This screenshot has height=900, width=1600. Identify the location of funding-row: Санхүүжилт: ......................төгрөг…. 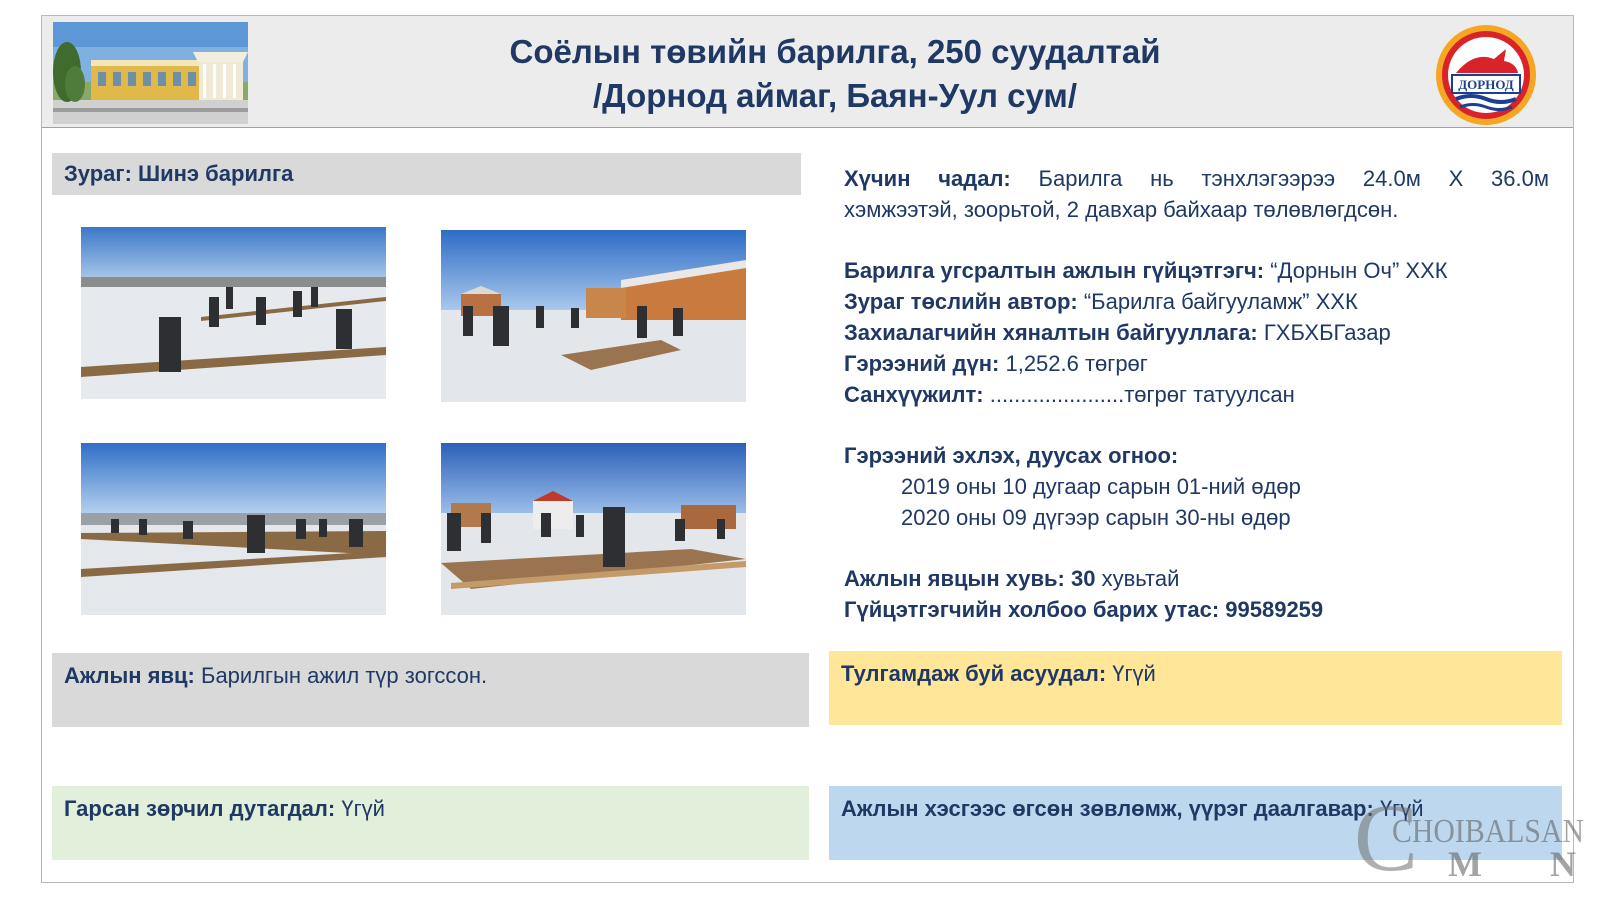
(1196, 394).